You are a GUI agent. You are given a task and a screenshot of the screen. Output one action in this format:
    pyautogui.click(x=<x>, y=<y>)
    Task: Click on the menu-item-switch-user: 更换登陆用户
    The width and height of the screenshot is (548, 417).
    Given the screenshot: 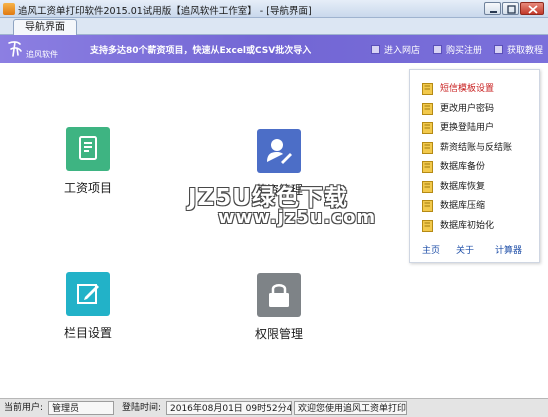 What is the action you would take?
    pyautogui.click(x=479, y=128)
    